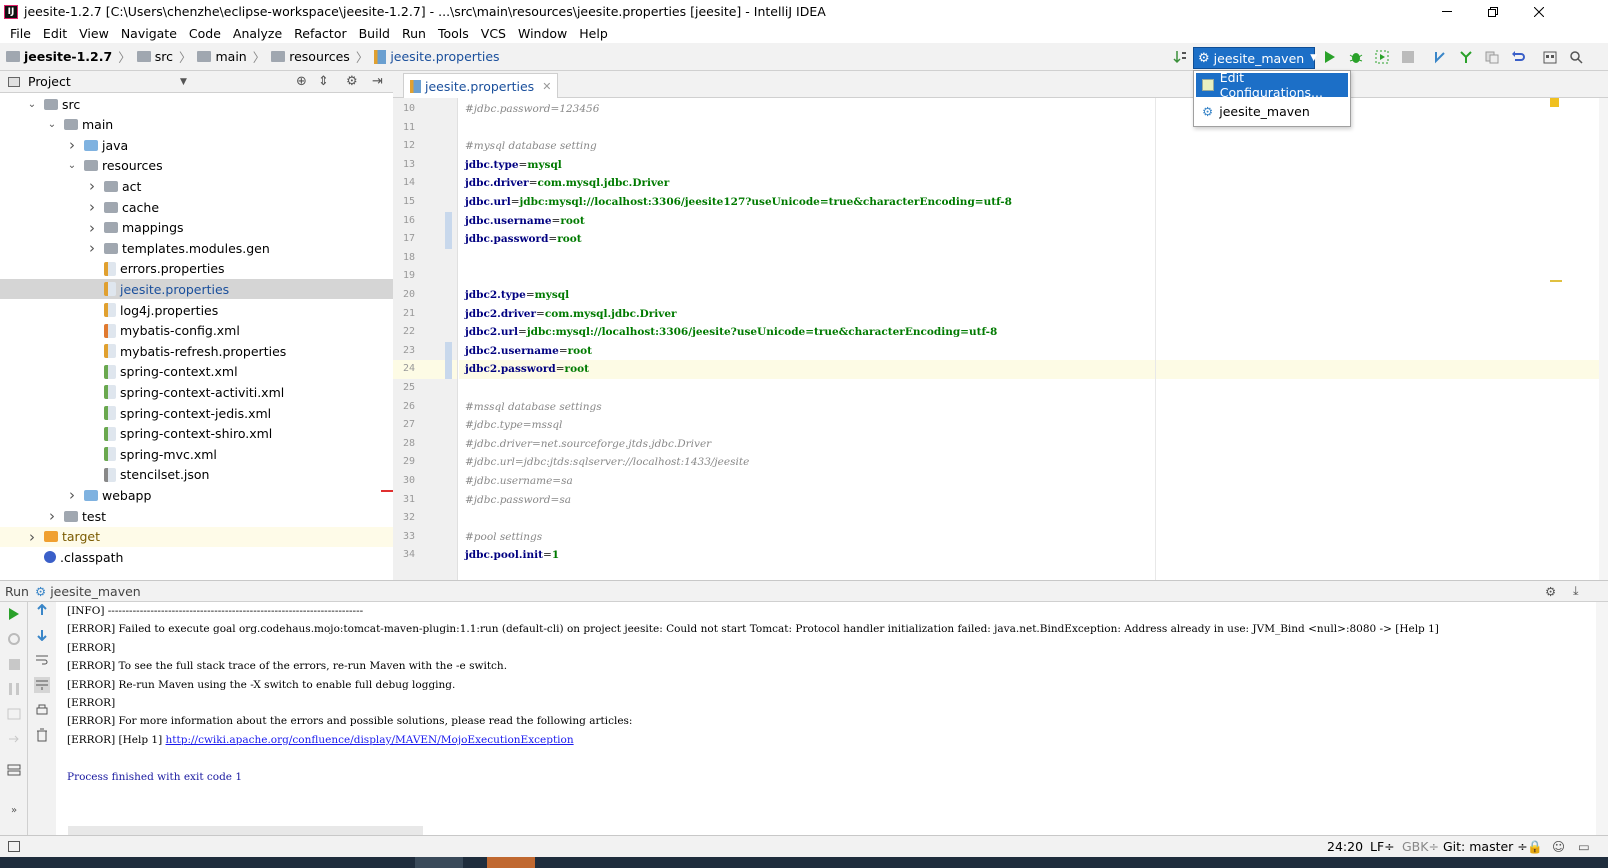  What do you see at coordinates (1602, 718) in the screenshot?
I see `console-scrollbar` at bounding box center [1602, 718].